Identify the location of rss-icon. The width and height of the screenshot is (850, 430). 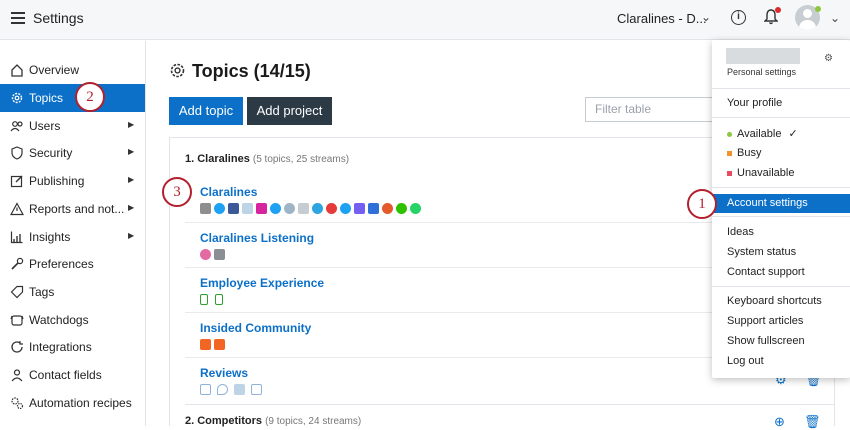
(205, 344).